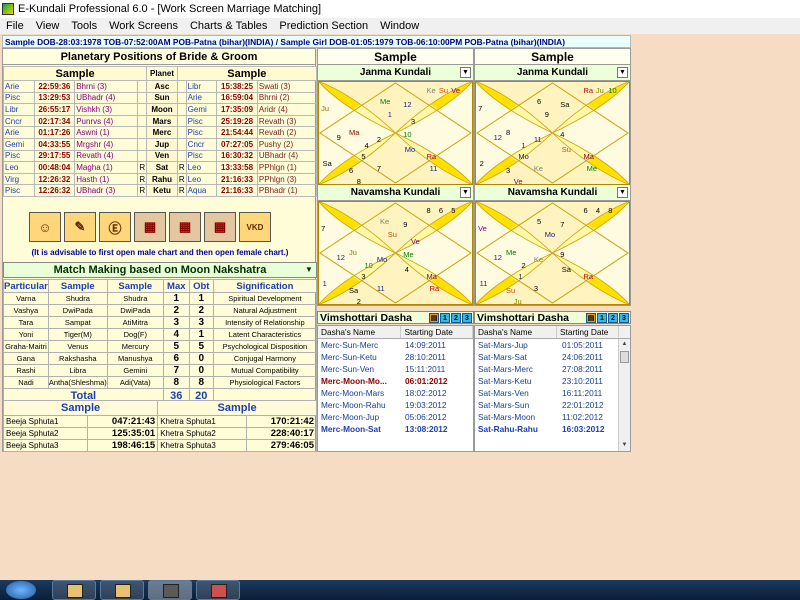 This screenshot has height=600, width=800. I want to click on dasha-row: Merc-Moon-Sat 13:08:2012, so click(395, 429).